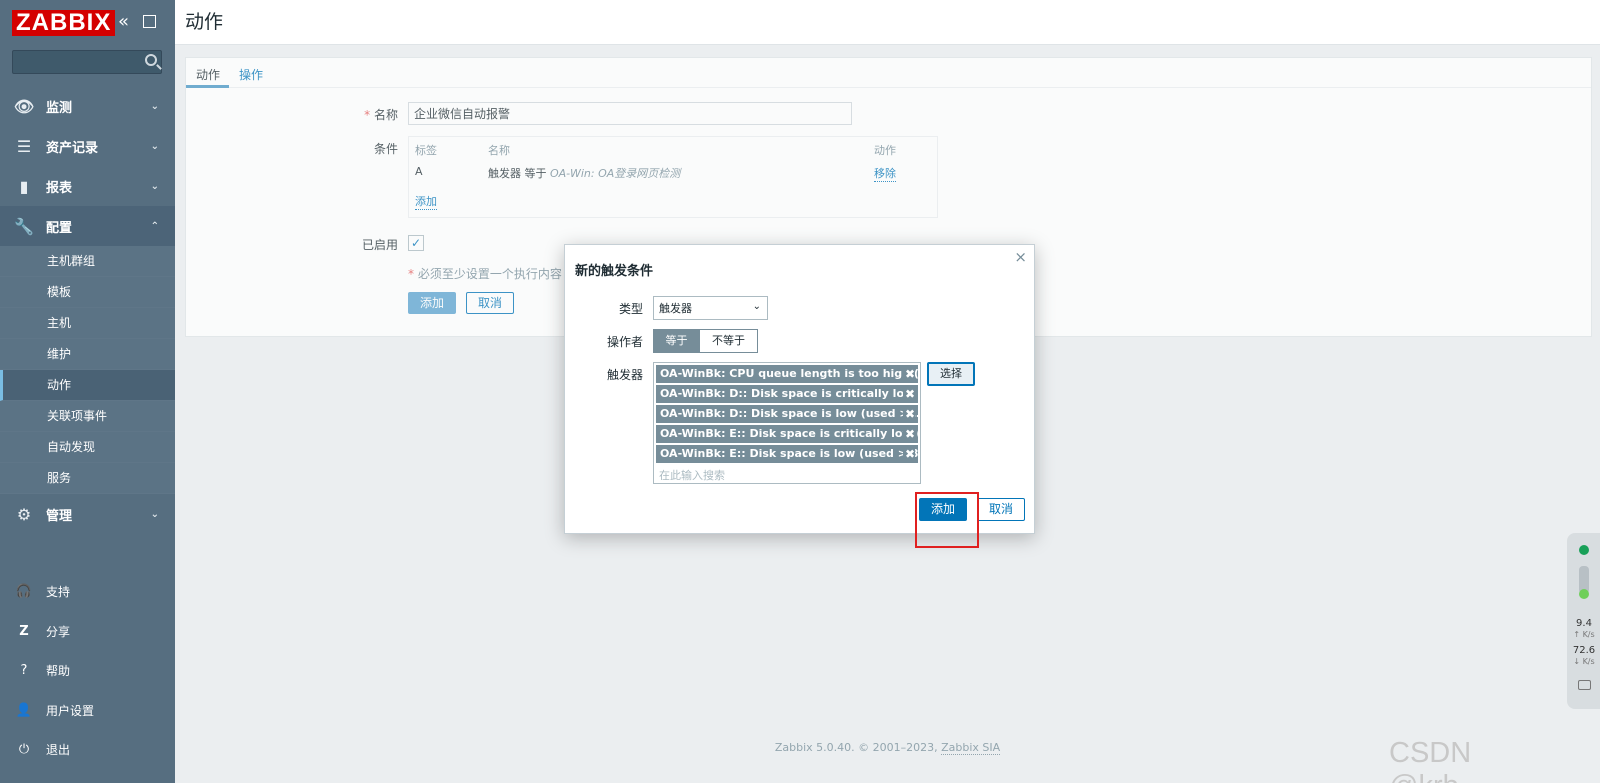 This screenshot has width=1600, height=783. Describe the element at coordinates (947, 520) in the screenshot. I see `annotation-highlight-box` at that location.